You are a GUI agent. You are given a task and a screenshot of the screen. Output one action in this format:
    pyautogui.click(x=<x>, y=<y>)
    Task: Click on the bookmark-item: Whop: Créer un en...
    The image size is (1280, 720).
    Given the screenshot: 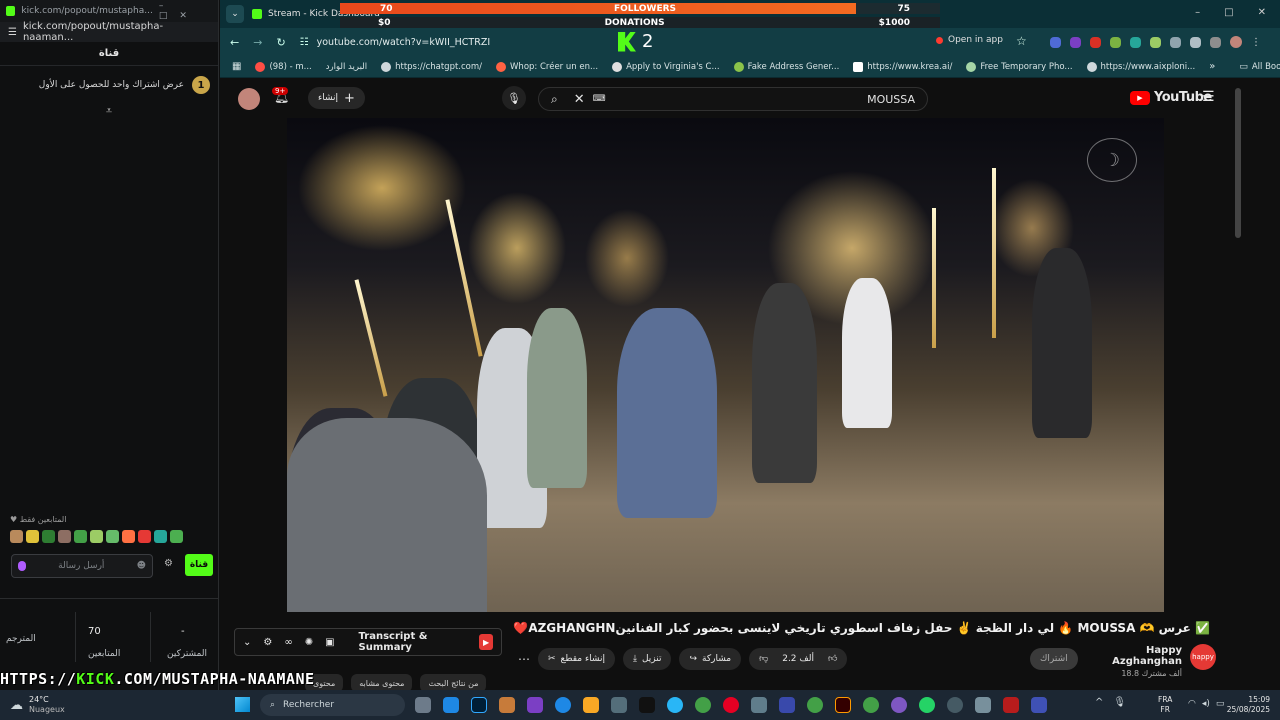 What is the action you would take?
    pyautogui.click(x=547, y=66)
    